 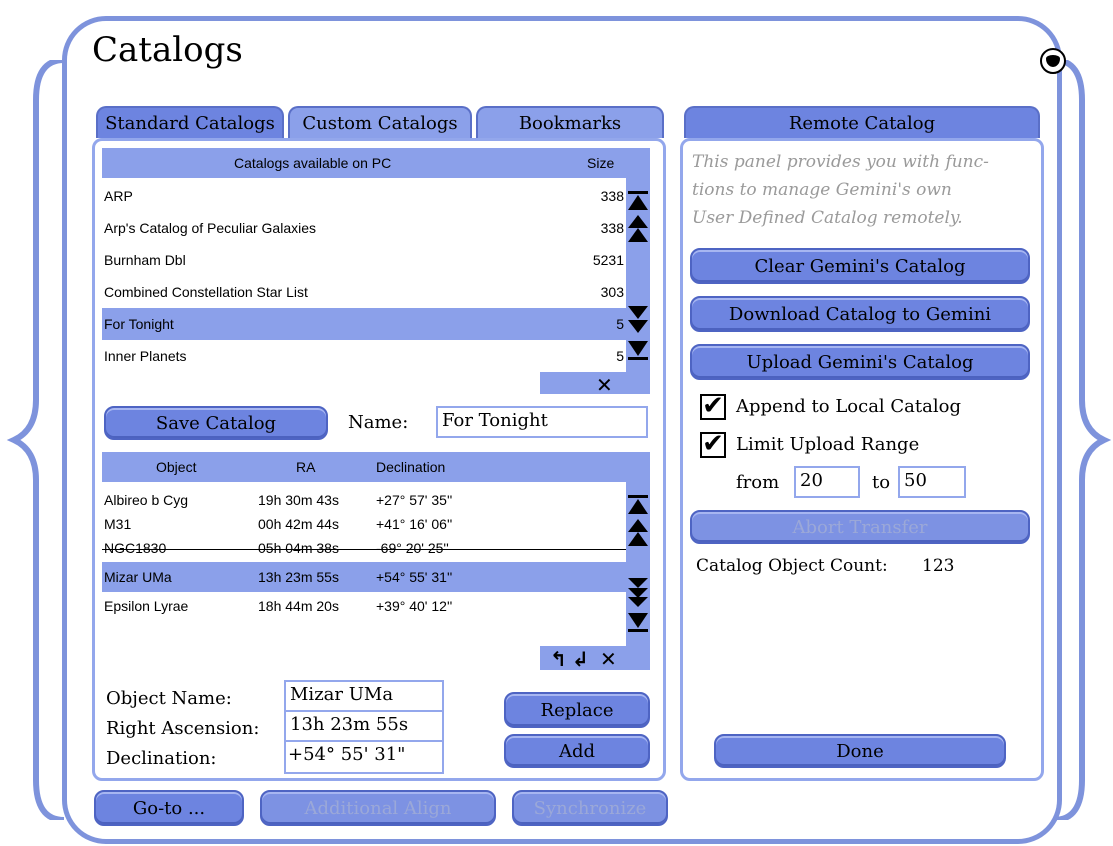 What do you see at coordinates (118, 524) in the screenshot?
I see `object-name: M31` at bounding box center [118, 524].